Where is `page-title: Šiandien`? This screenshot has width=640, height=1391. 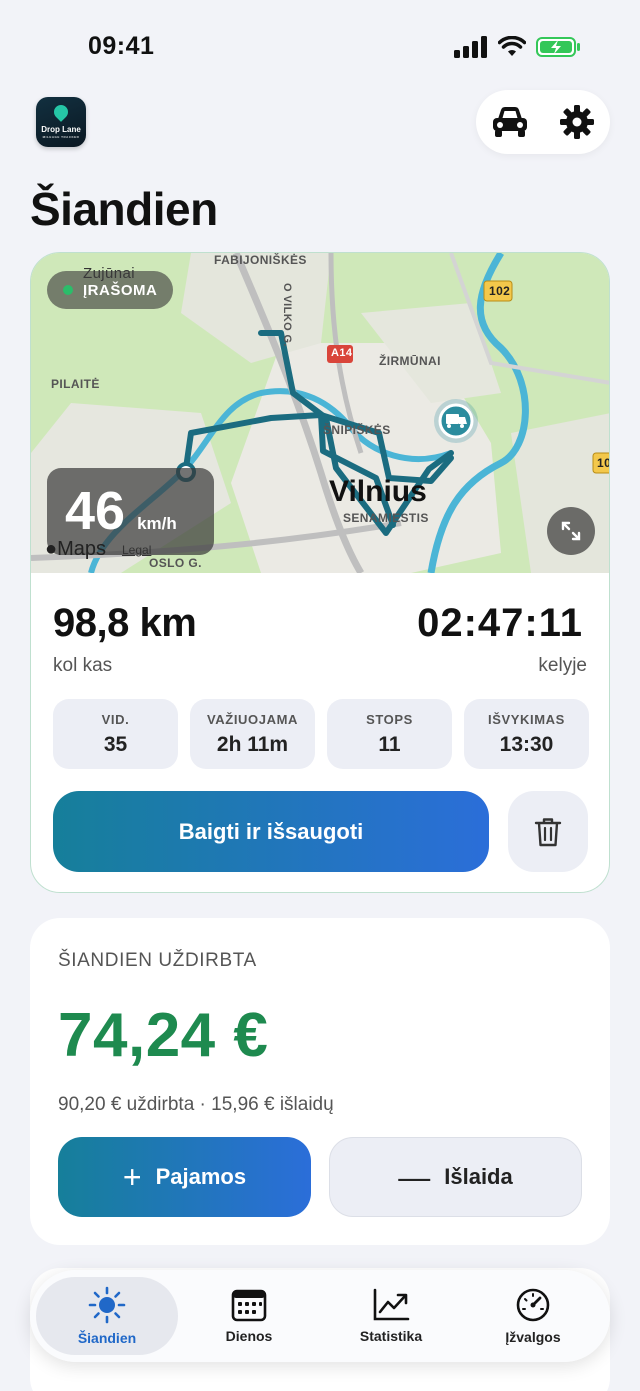 page-title: Šiandien is located at coordinates (124, 209).